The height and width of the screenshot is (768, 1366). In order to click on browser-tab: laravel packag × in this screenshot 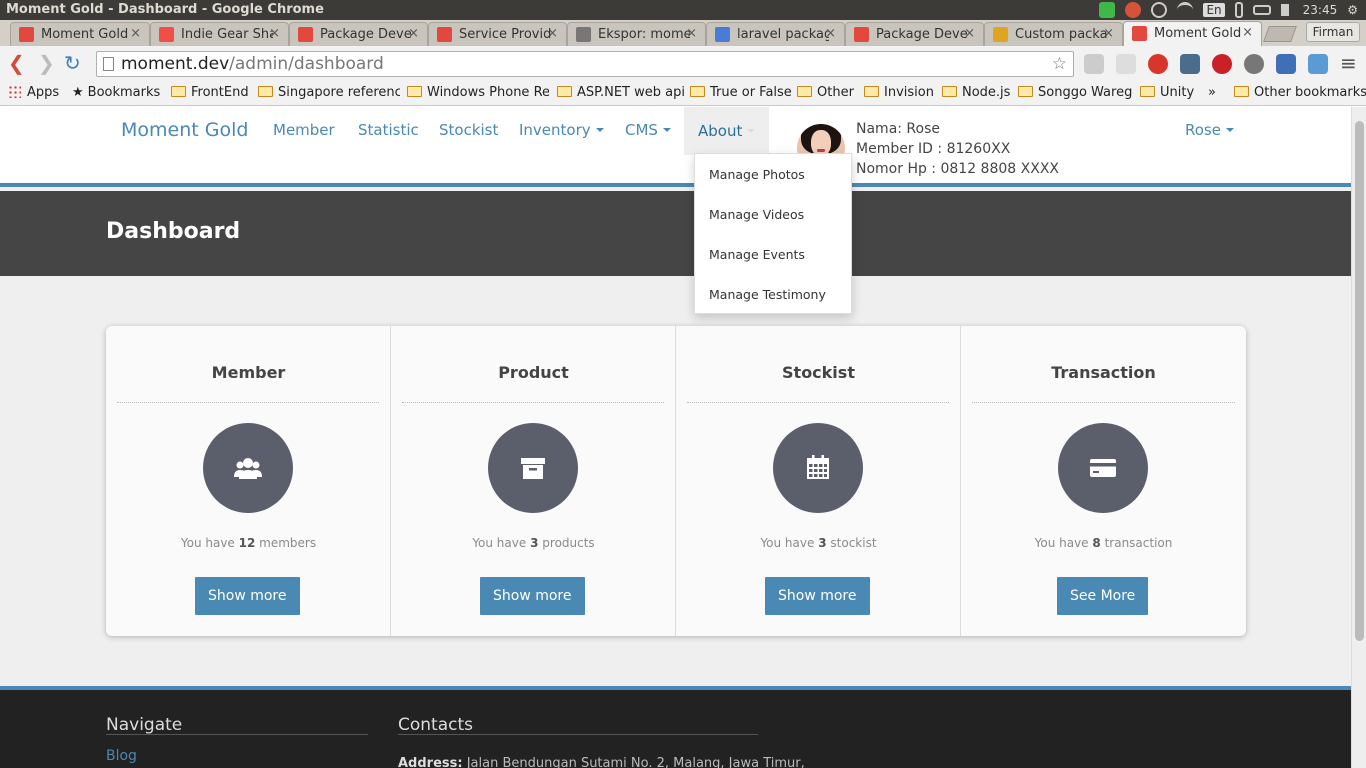, I will do `click(775, 34)`.